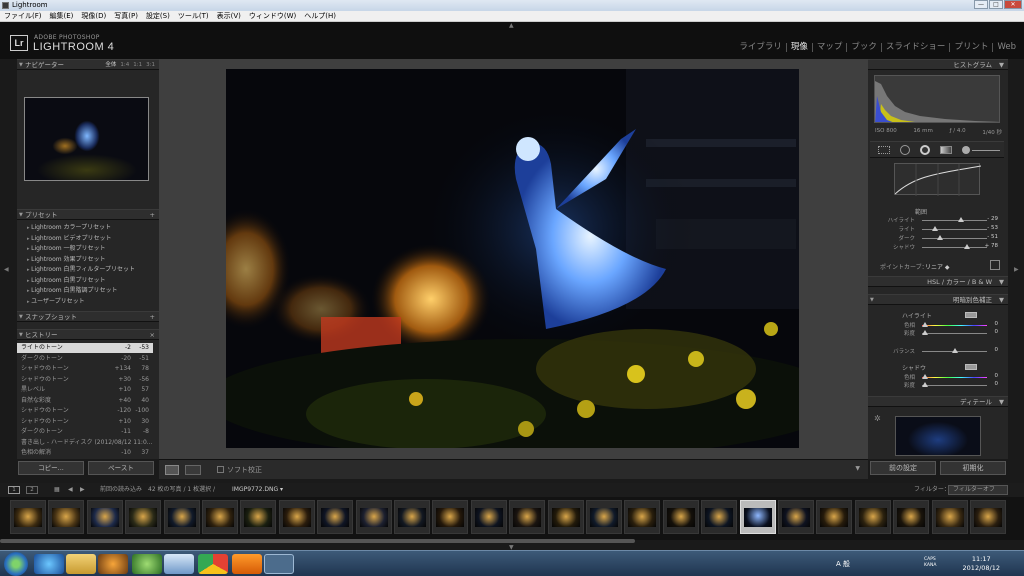 Image resolution: width=1024 pixels, height=576 pixels. What do you see at coordinates (279, 564) in the screenshot?
I see `lightroom-taskbar-icon` at bounding box center [279, 564].